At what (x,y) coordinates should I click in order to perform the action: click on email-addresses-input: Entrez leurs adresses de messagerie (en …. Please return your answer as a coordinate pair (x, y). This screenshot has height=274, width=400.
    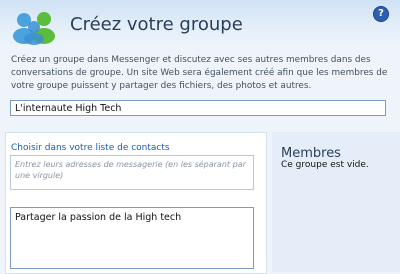
    Looking at the image, I should click on (132, 172).